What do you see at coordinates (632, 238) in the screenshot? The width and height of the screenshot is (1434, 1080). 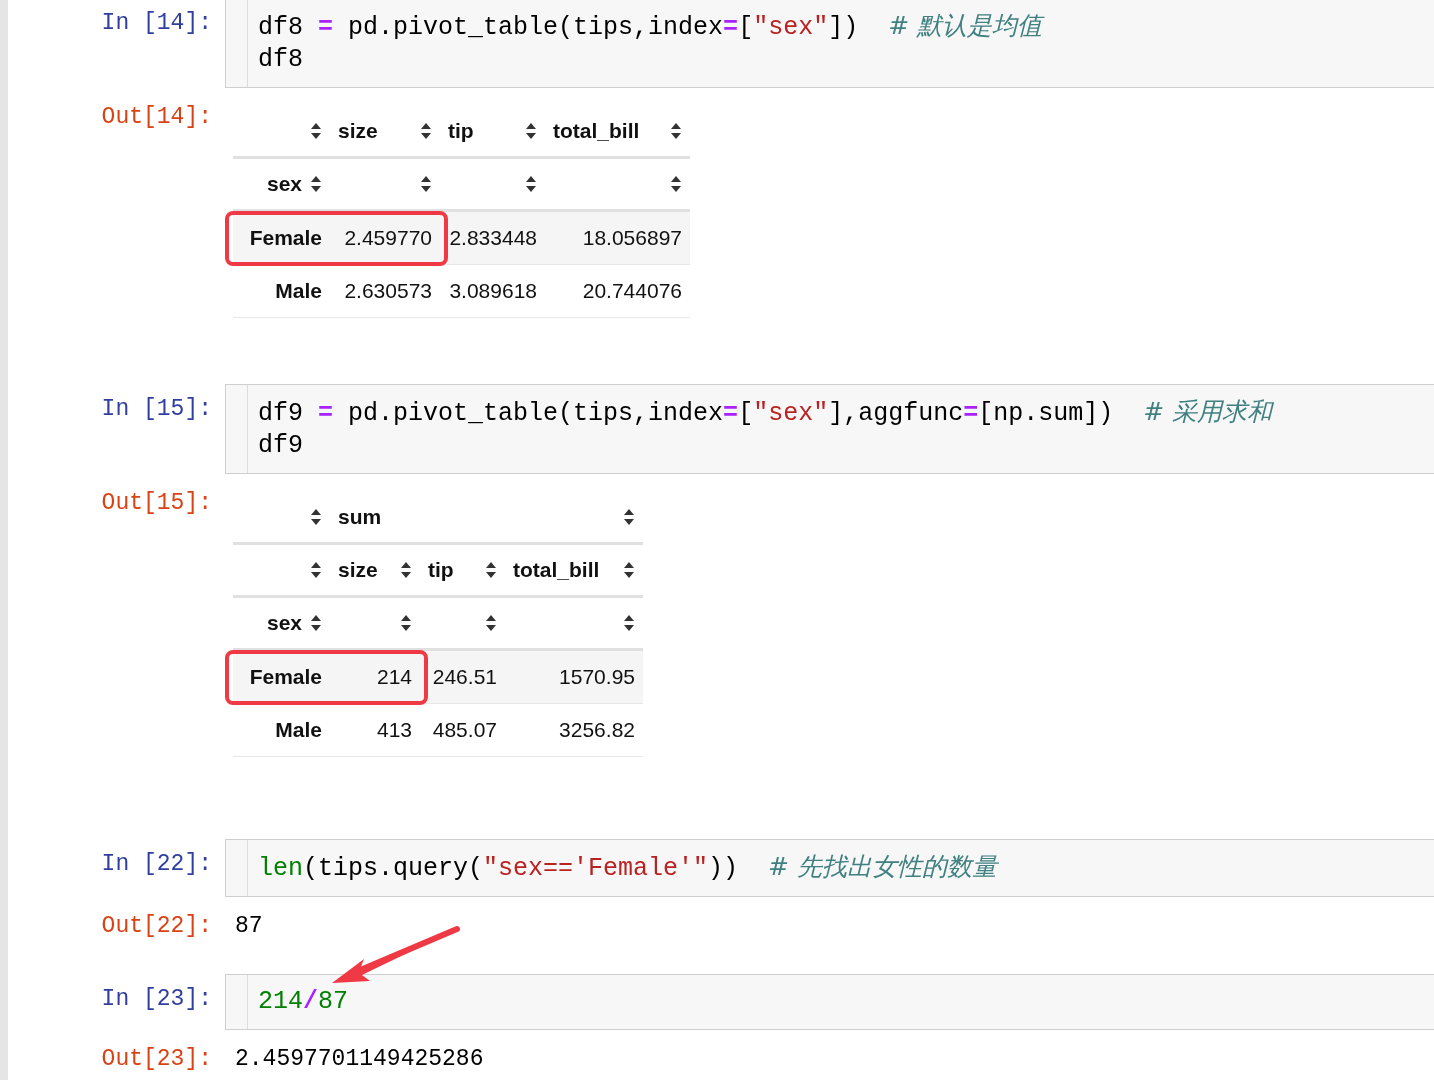 I see `table-cell-text: 18.056897` at bounding box center [632, 238].